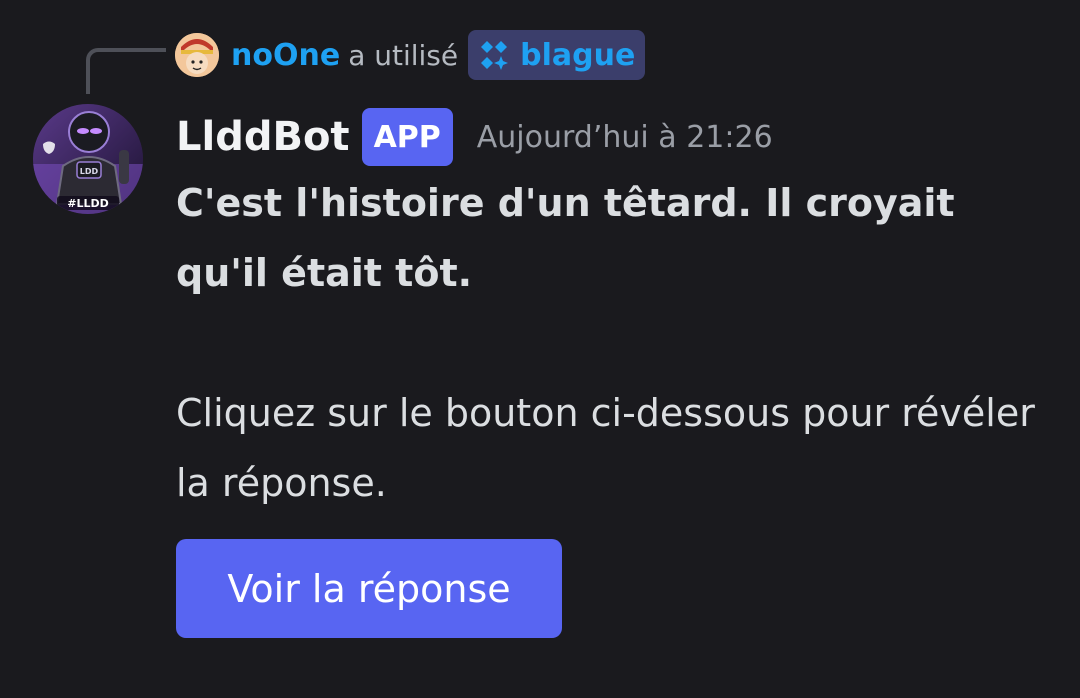 The image size is (1080, 698). What do you see at coordinates (285, 55) in the screenshot?
I see `reference-username: noOne` at bounding box center [285, 55].